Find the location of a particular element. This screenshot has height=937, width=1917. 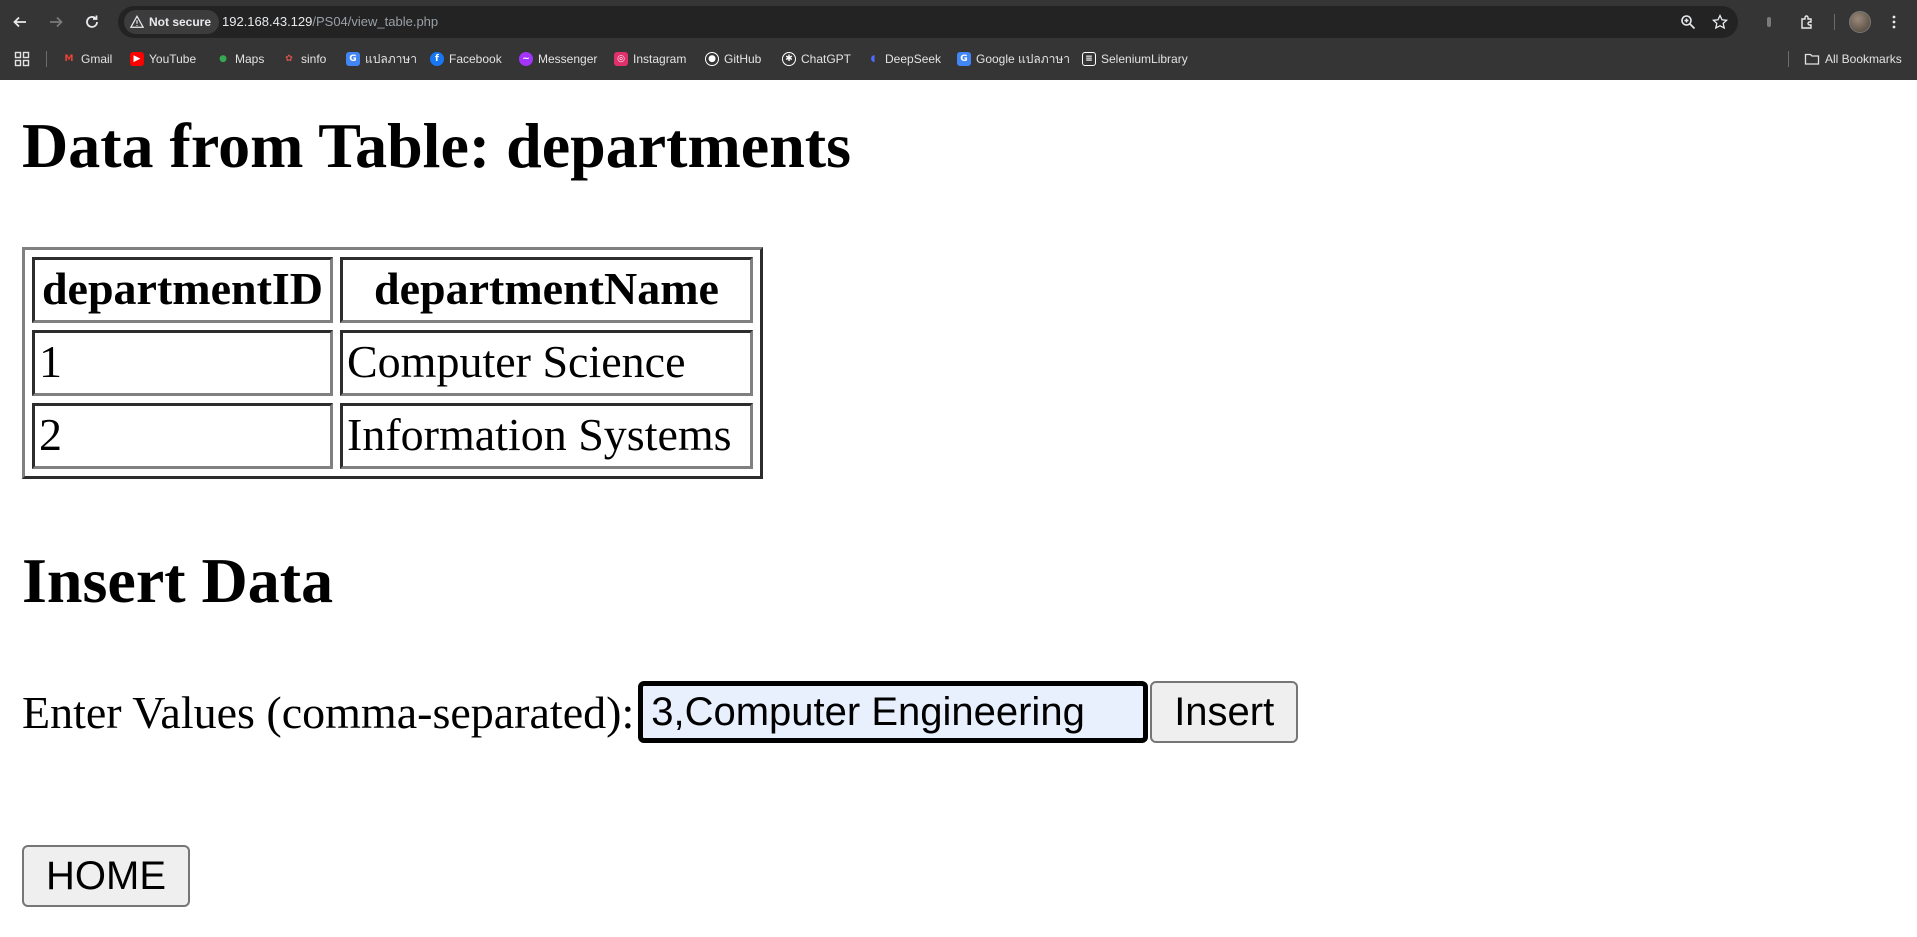

table-row: 2 Information Systems is located at coordinates (392, 436).